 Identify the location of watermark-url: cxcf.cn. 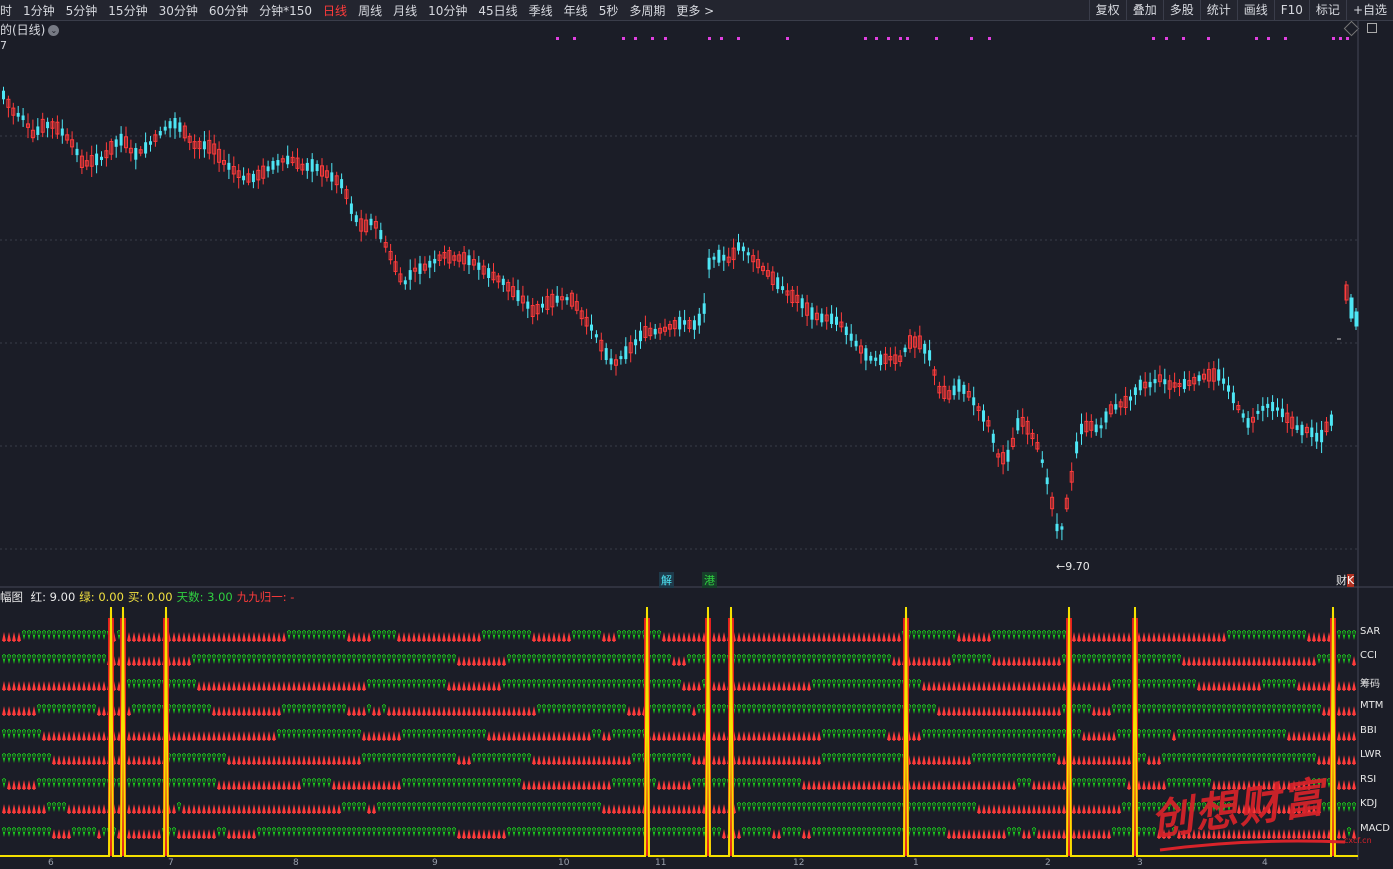
(1358, 840).